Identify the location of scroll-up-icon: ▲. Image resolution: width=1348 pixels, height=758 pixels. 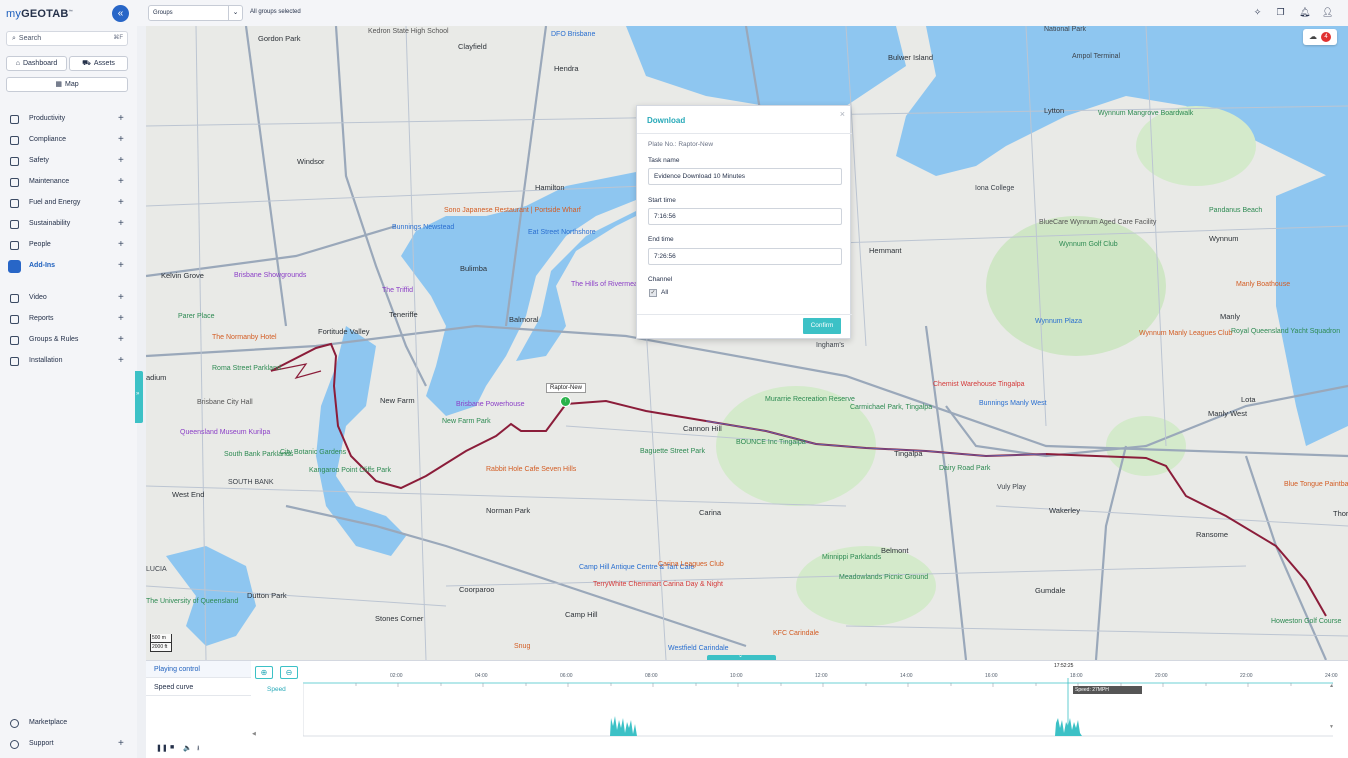
(1331, 686).